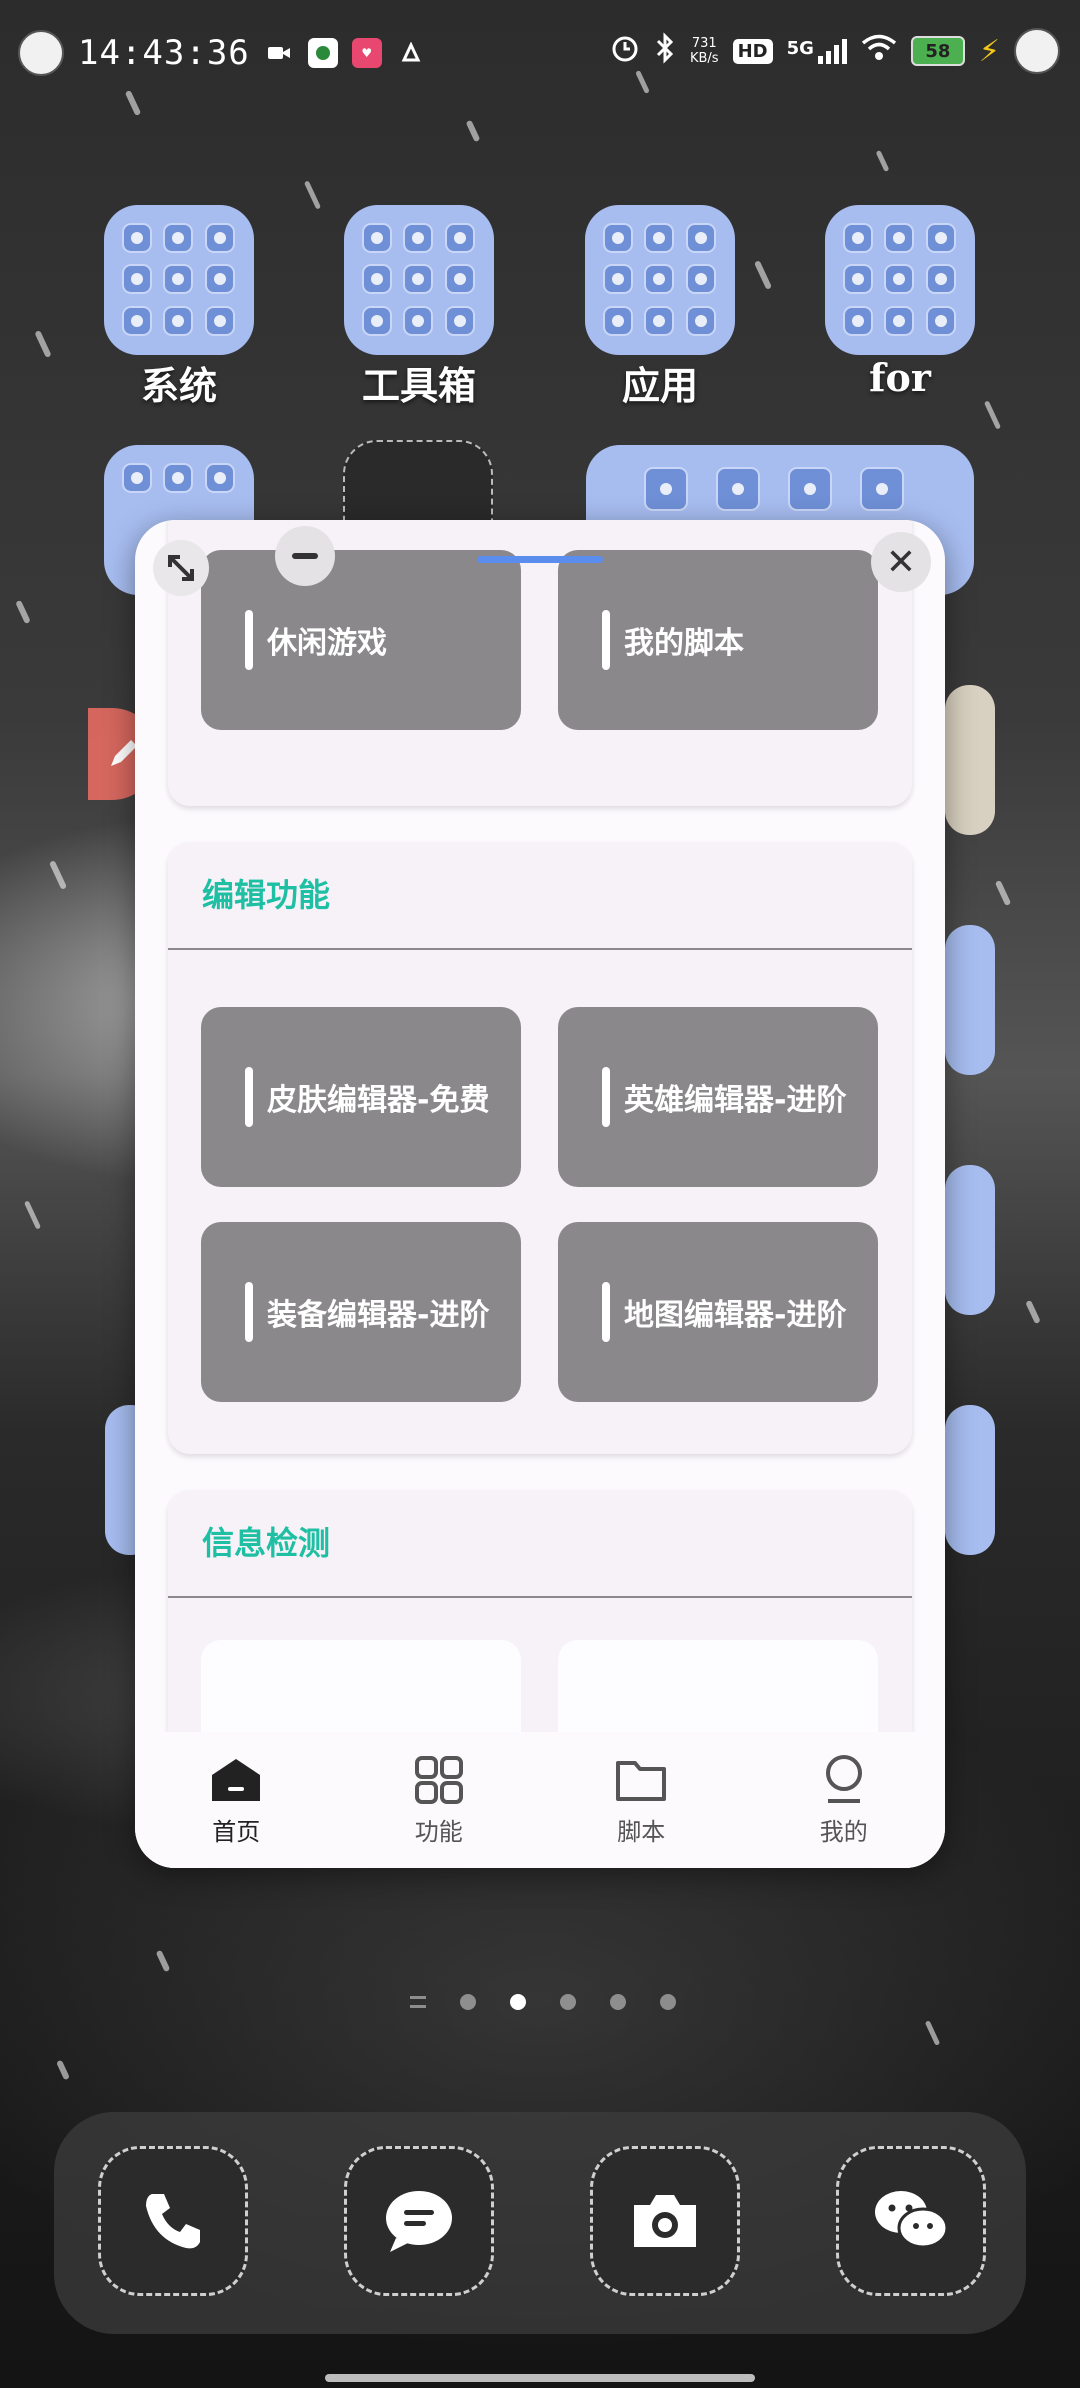 The image size is (1080, 2388). I want to click on expand-icon, so click(181, 568).